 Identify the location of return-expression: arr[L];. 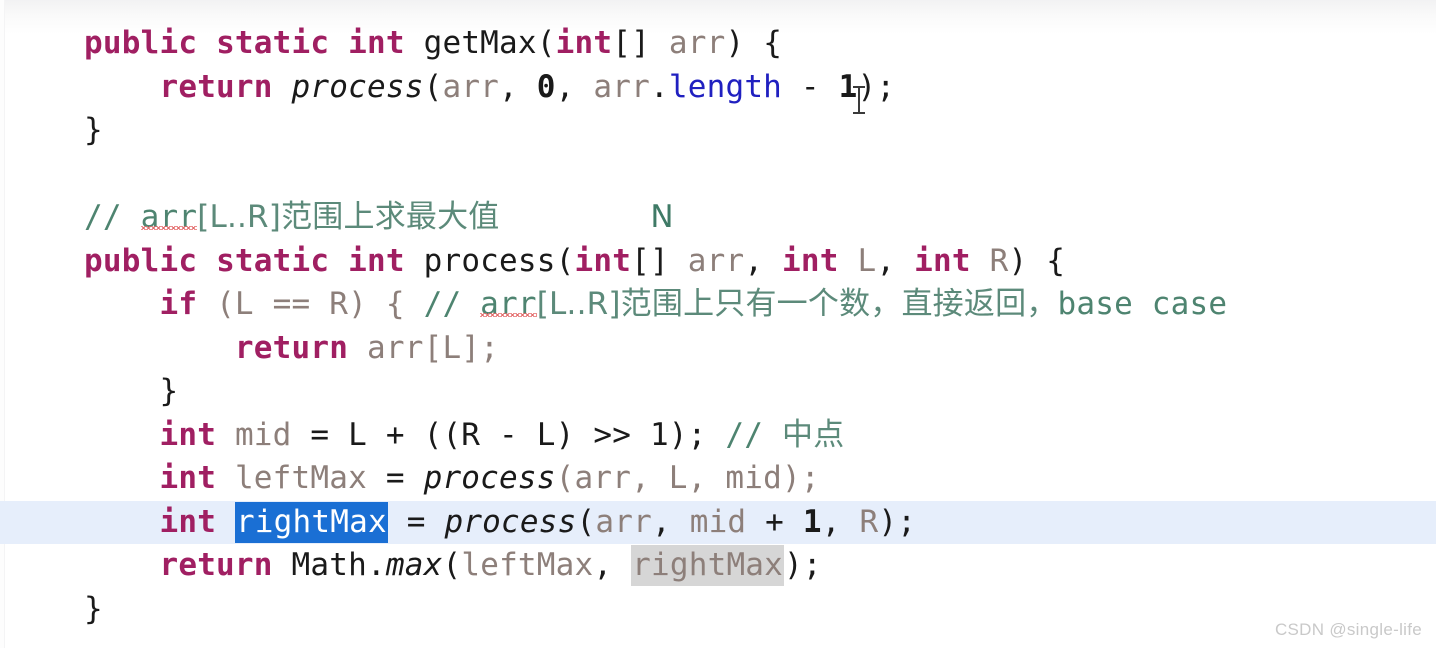
(433, 347).